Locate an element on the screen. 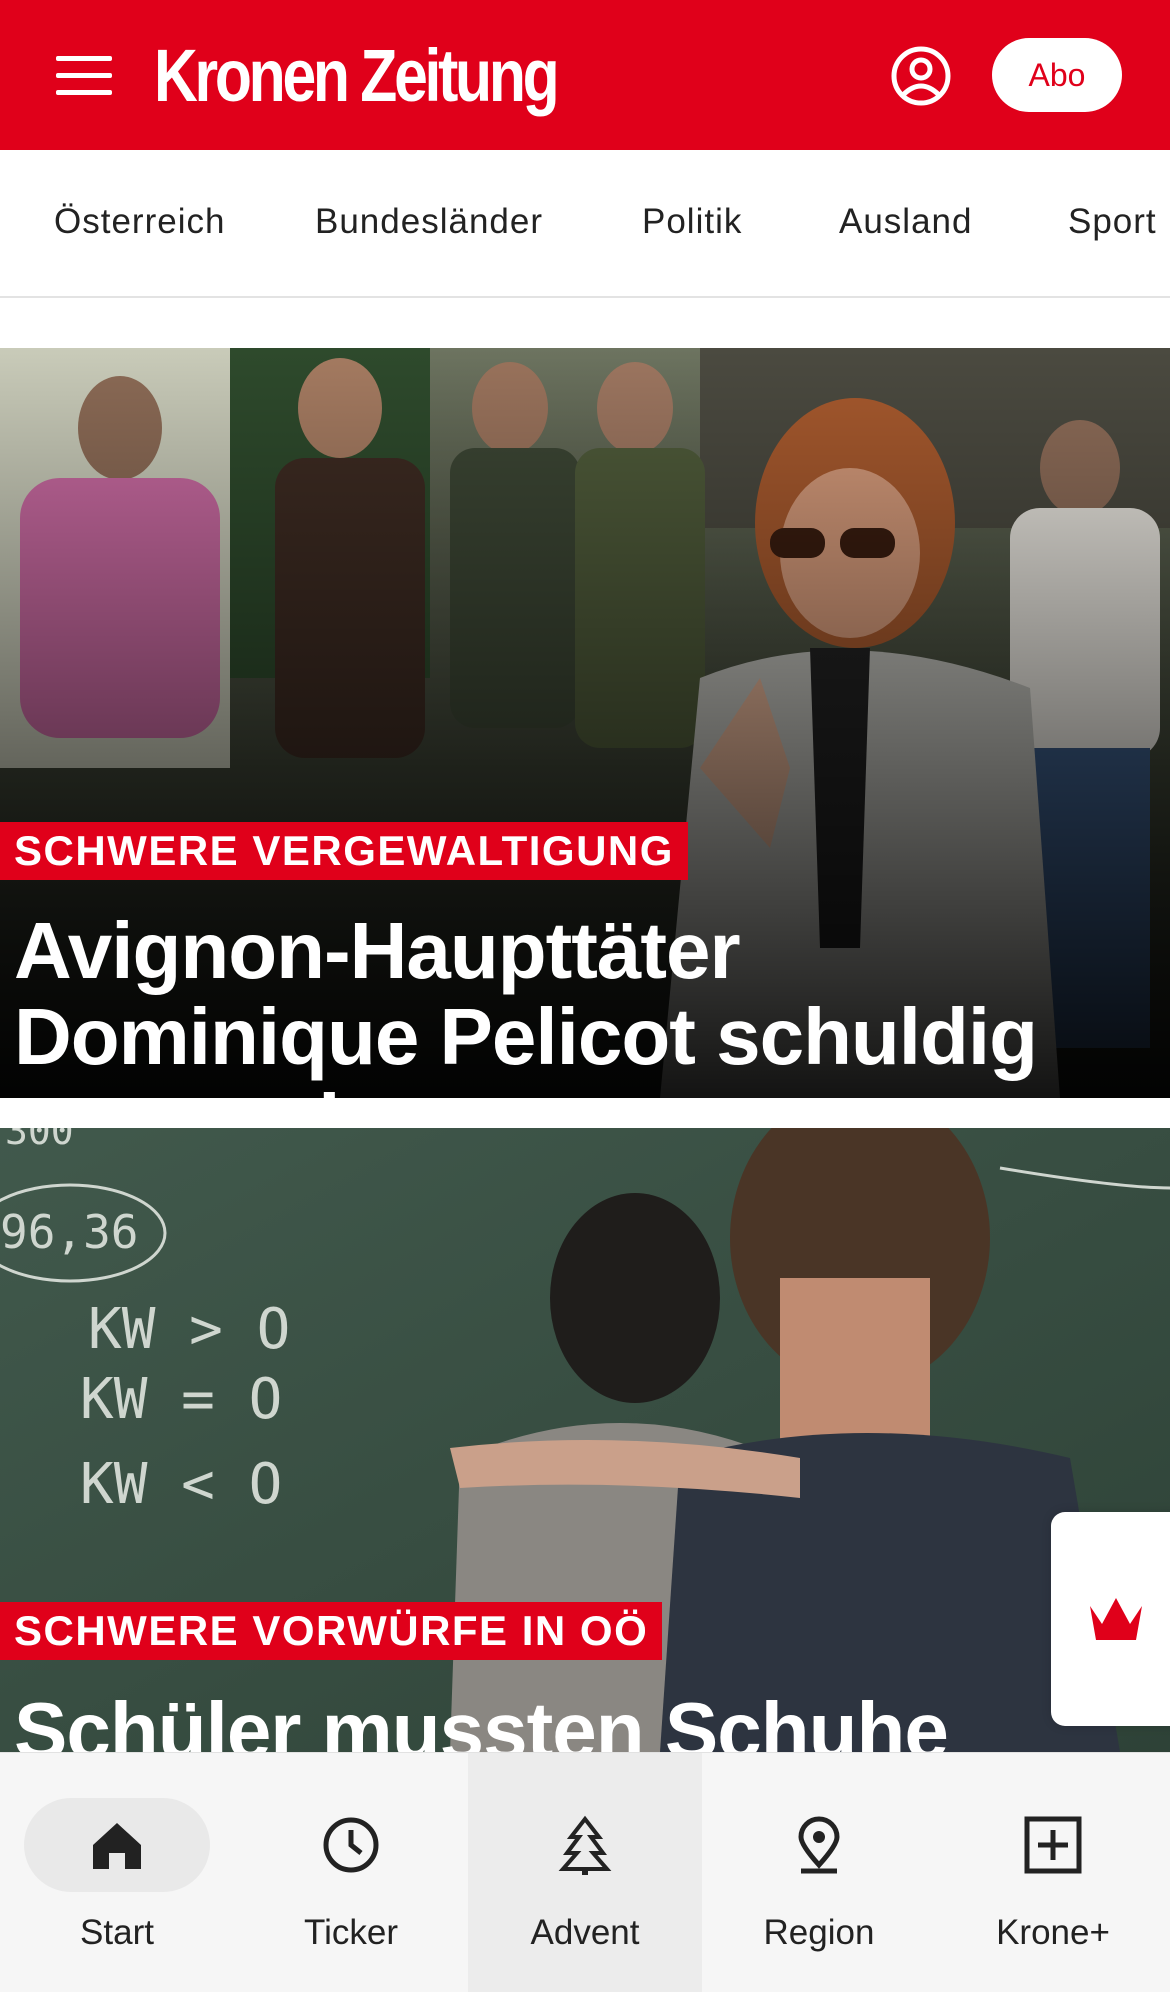 Image resolution: width=1170 pixels, height=1992 pixels. nav-region: Region is located at coordinates (819, 1872).